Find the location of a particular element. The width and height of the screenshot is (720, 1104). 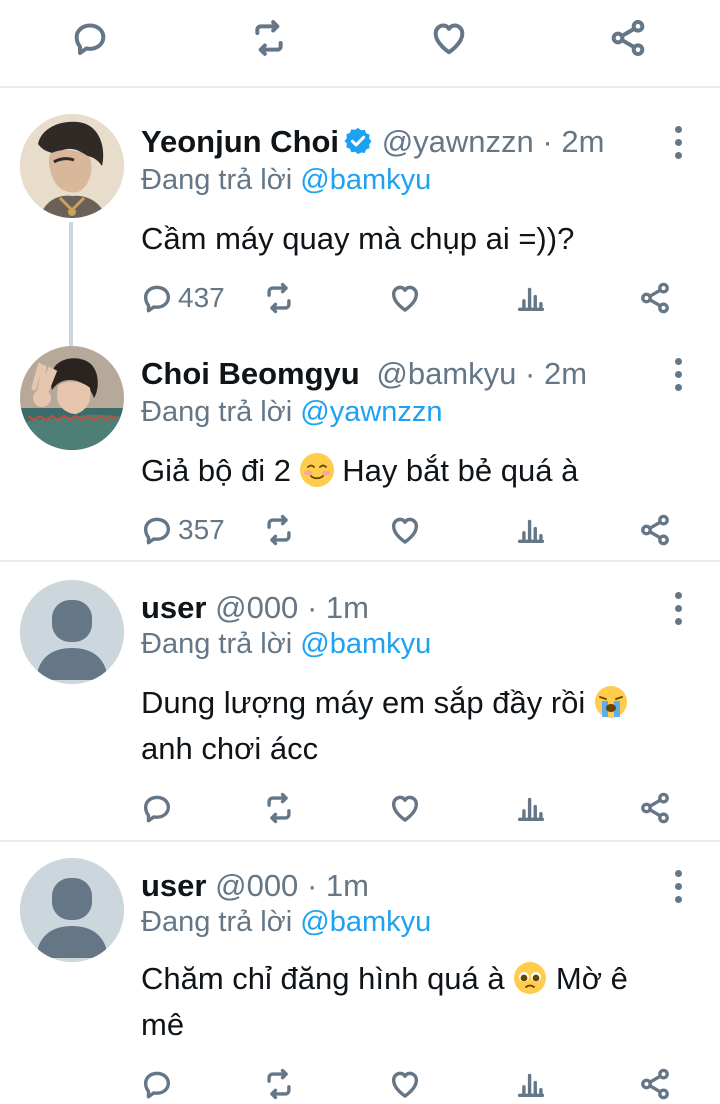

reply-button: 357 is located at coordinates (182, 530).